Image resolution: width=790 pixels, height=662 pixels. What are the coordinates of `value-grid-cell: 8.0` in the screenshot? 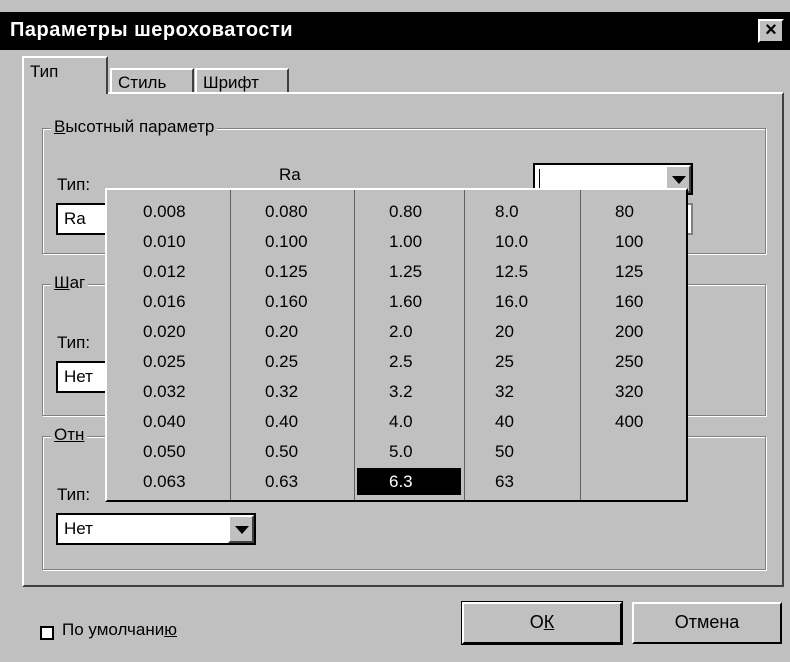 It's located at (507, 211).